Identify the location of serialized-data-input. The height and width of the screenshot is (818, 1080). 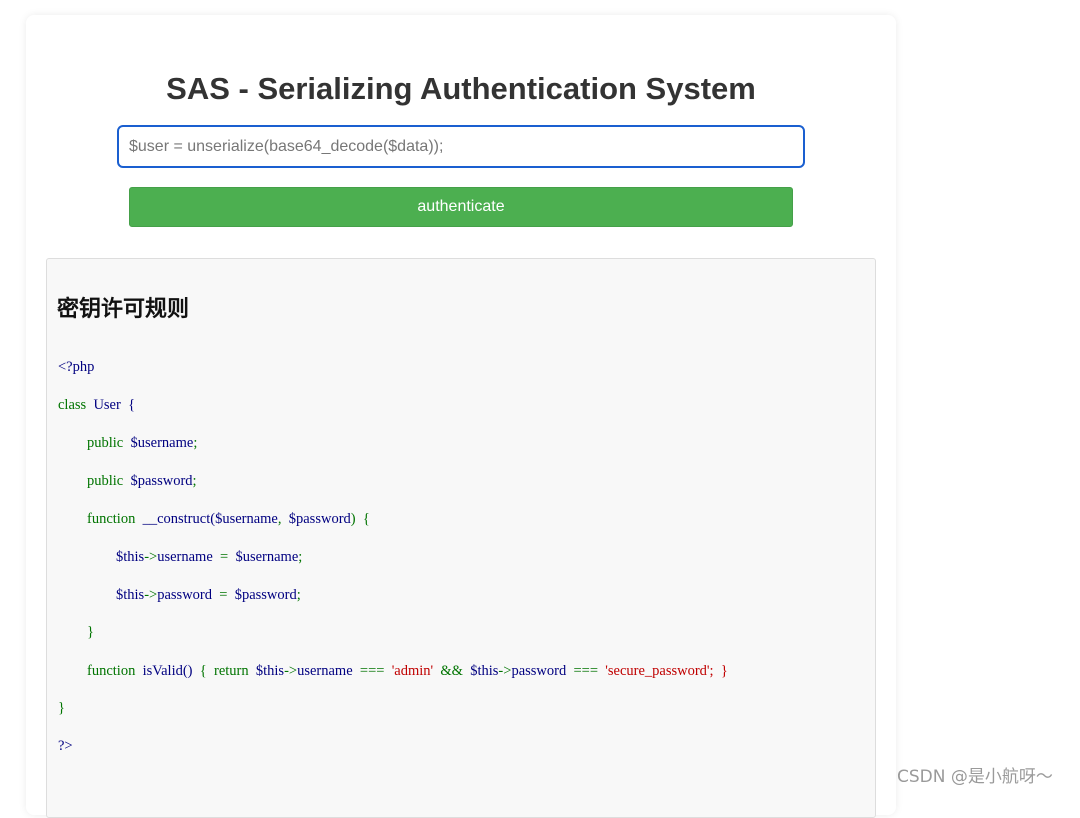
(461, 146).